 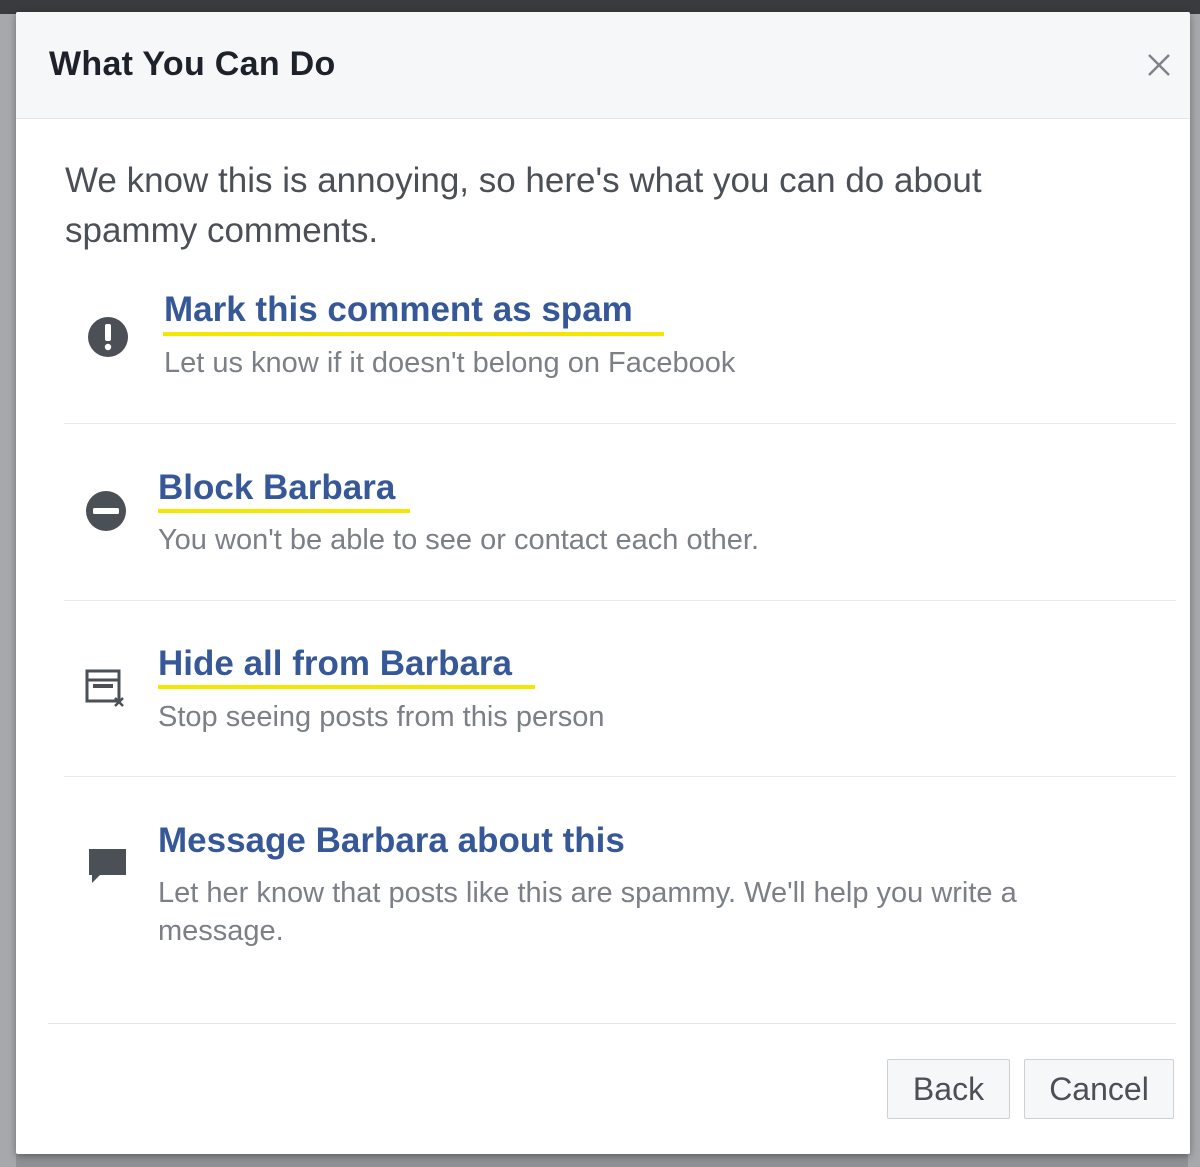 What do you see at coordinates (192, 64) in the screenshot?
I see `dialog-title: What You Can Do` at bounding box center [192, 64].